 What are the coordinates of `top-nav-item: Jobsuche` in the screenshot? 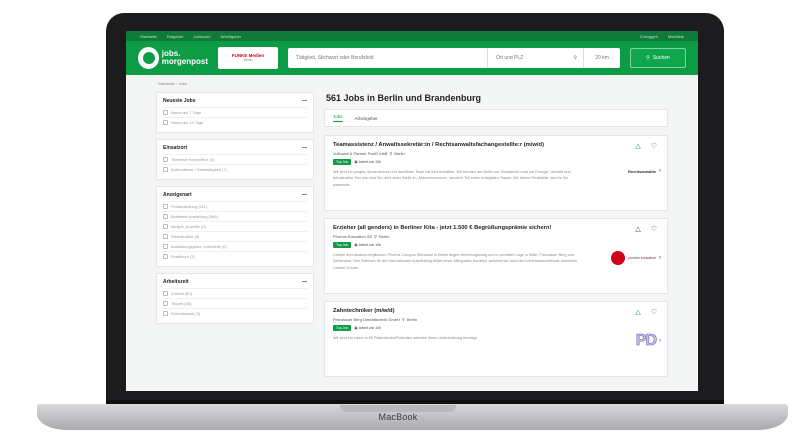 It's located at (201, 36).